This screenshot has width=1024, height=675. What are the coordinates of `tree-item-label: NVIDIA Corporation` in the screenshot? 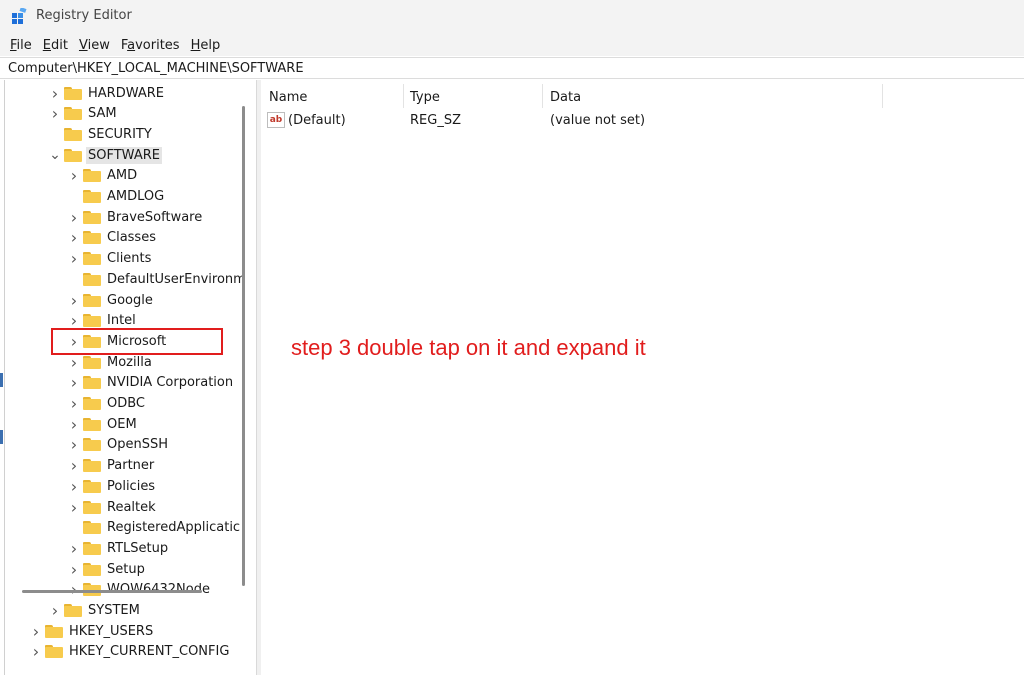 It's located at (170, 383).